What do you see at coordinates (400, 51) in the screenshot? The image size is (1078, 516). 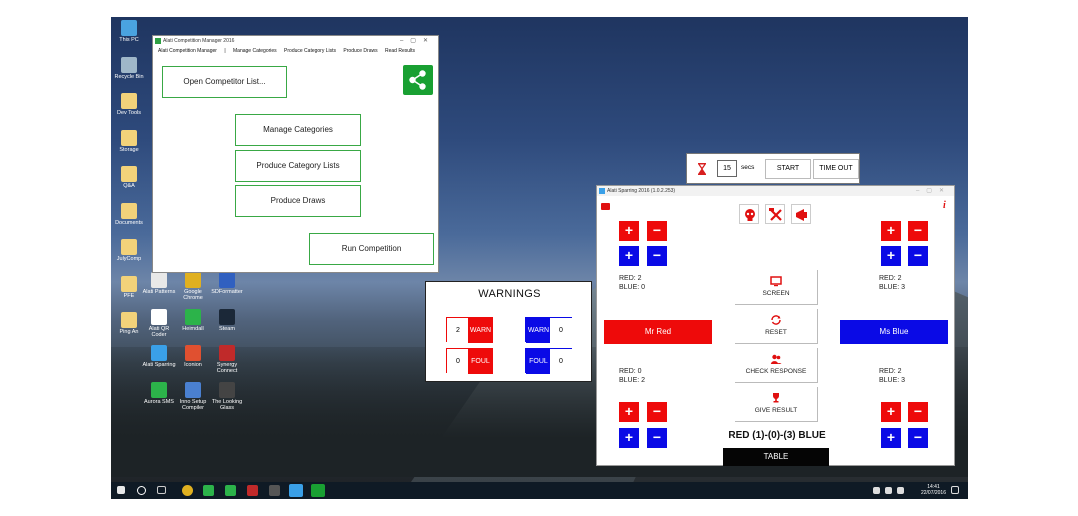 I see `menu-item-read-results: Read Results` at bounding box center [400, 51].